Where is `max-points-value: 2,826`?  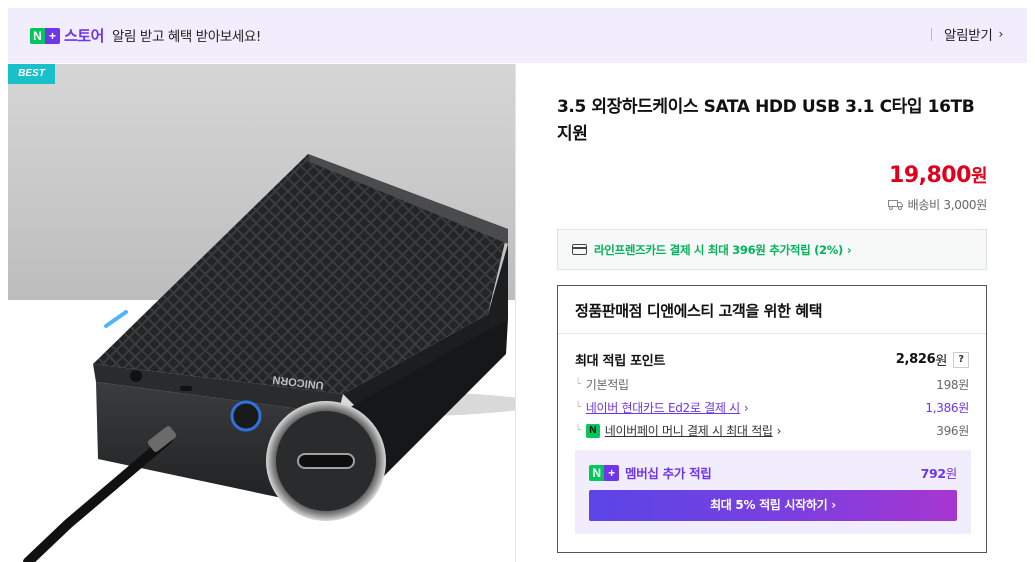
max-points-value: 2,826 is located at coordinates (915, 359).